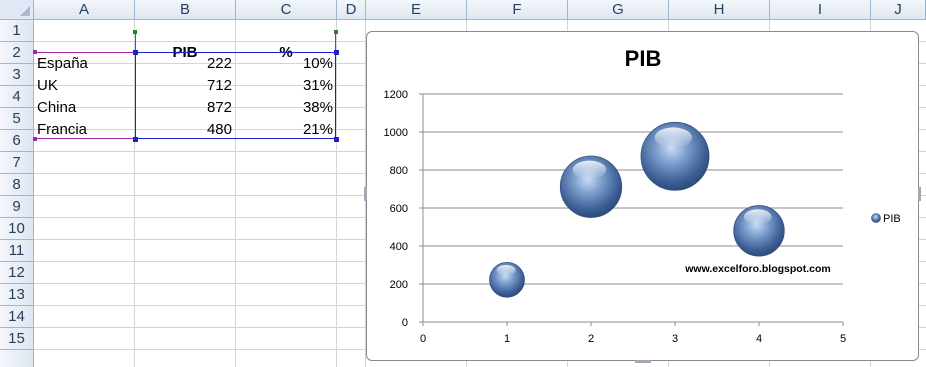 Image resolution: width=926 pixels, height=367 pixels. I want to click on select-all-triangle-icon, so click(25, 11).